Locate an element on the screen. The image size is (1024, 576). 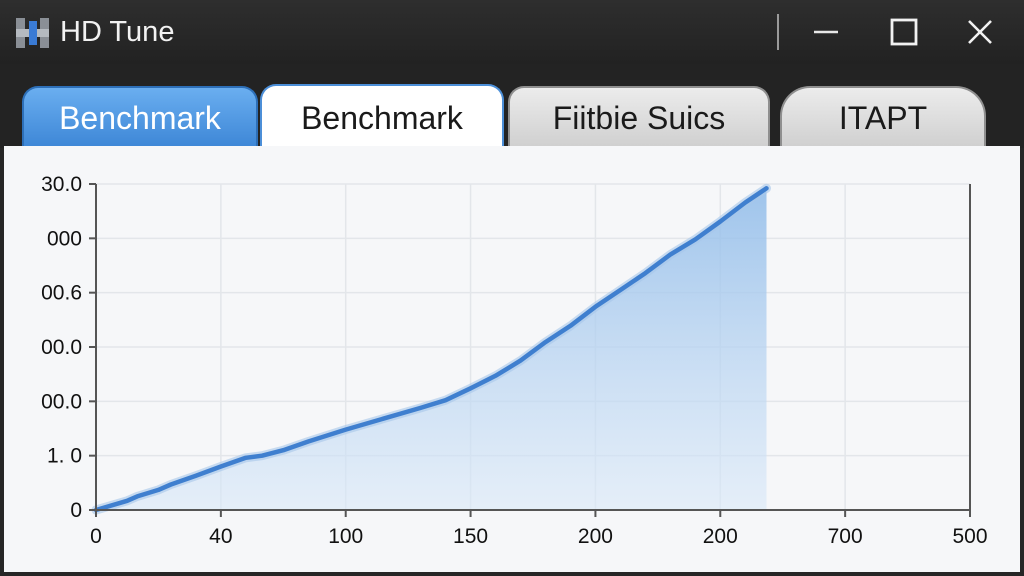
y-tick-label: 1. 0 is located at coordinates (64, 456).